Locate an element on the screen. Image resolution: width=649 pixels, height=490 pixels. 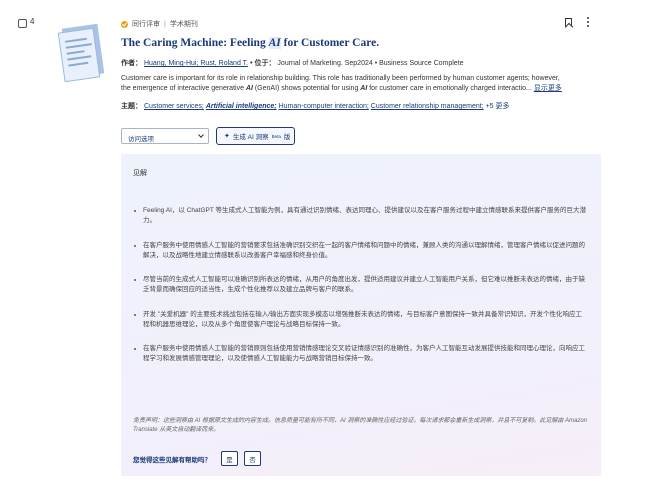
feedback-row: 您觉得这些见解有帮助吗？ 是 否 is located at coordinates (197, 458).